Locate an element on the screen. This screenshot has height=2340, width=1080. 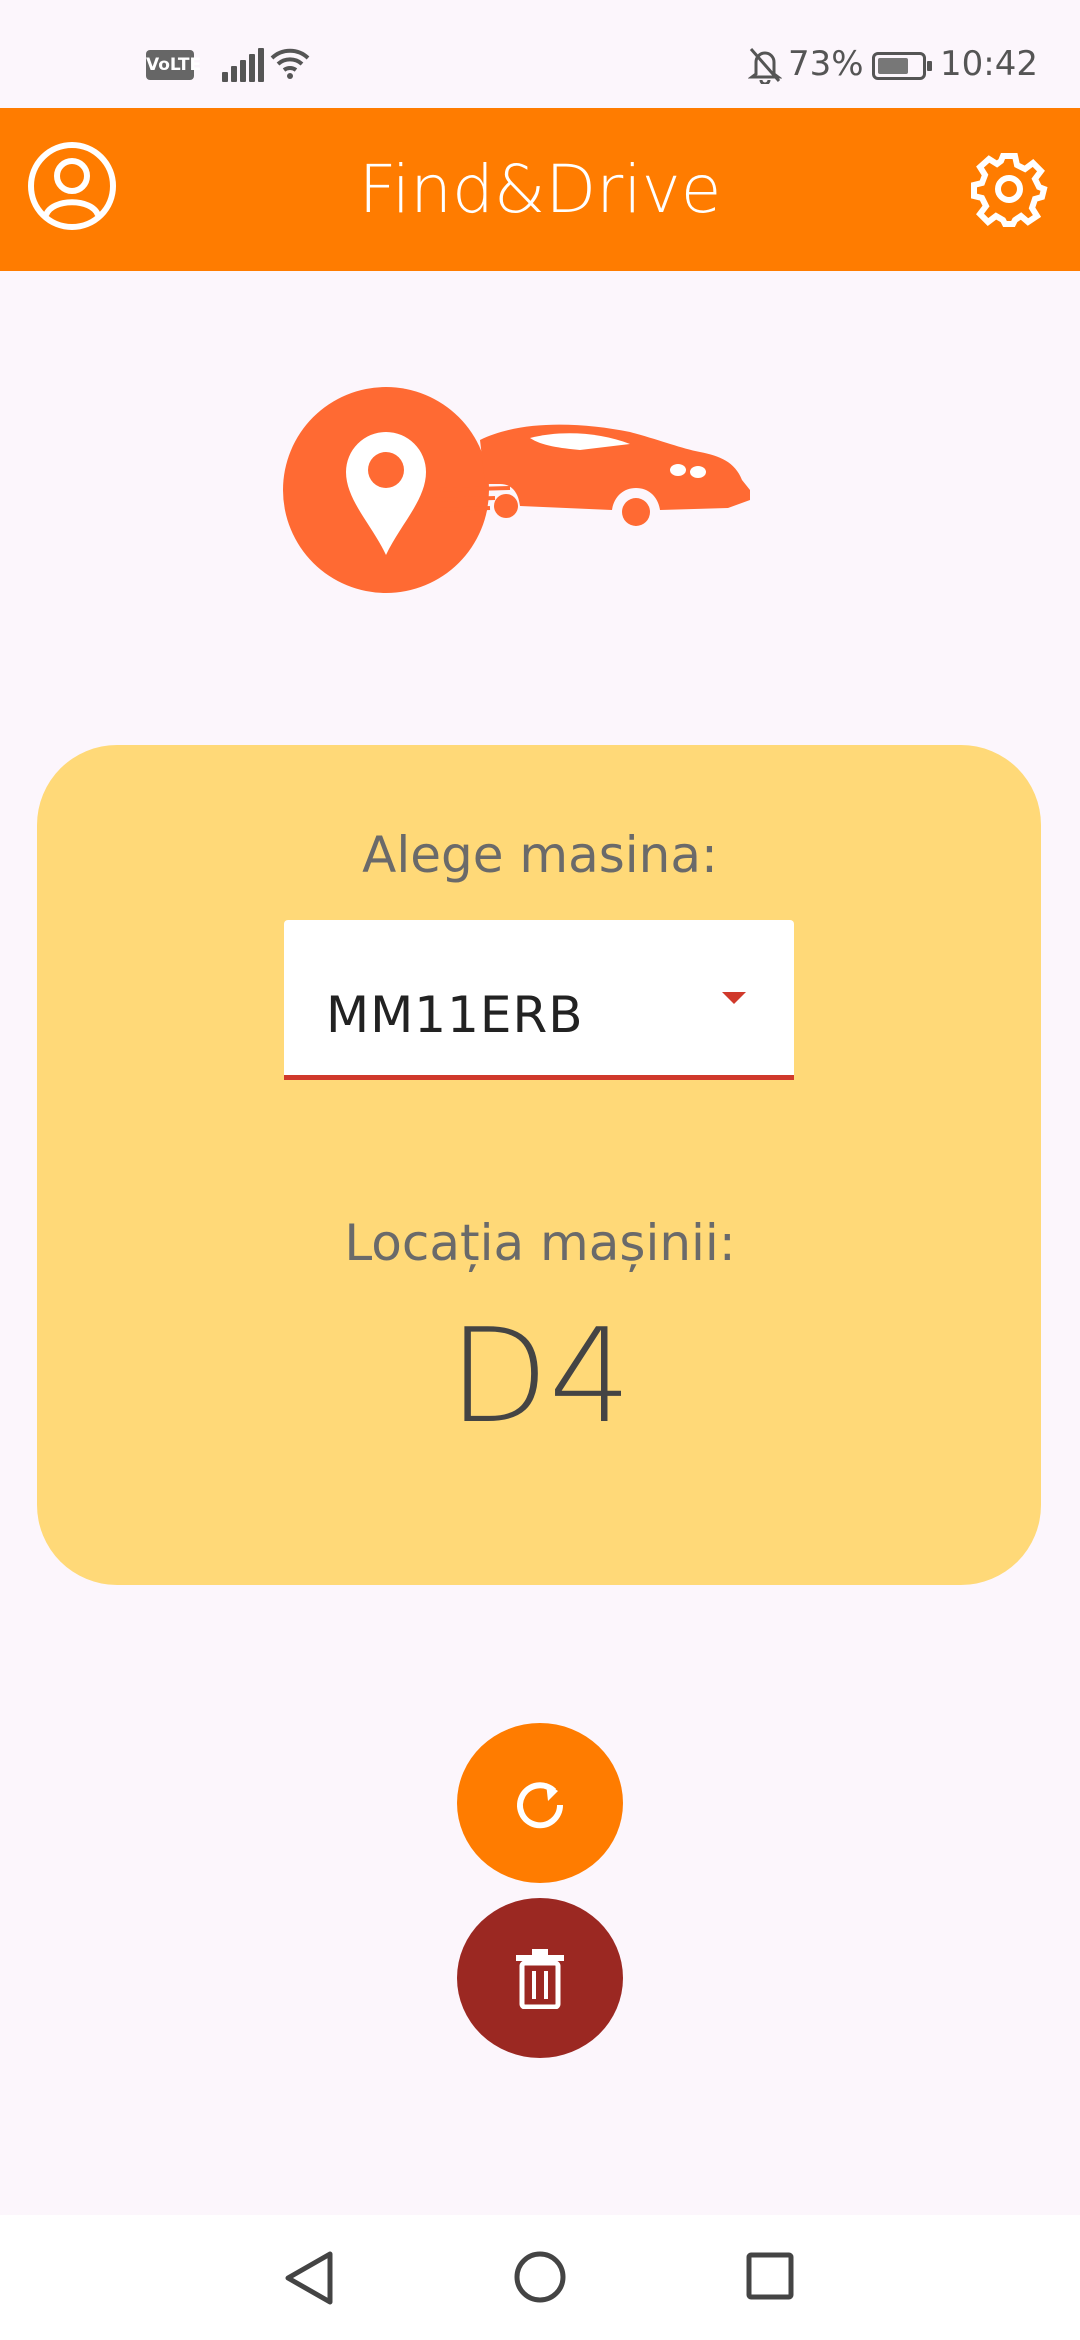
back-icon is located at coordinates (309, 2278).